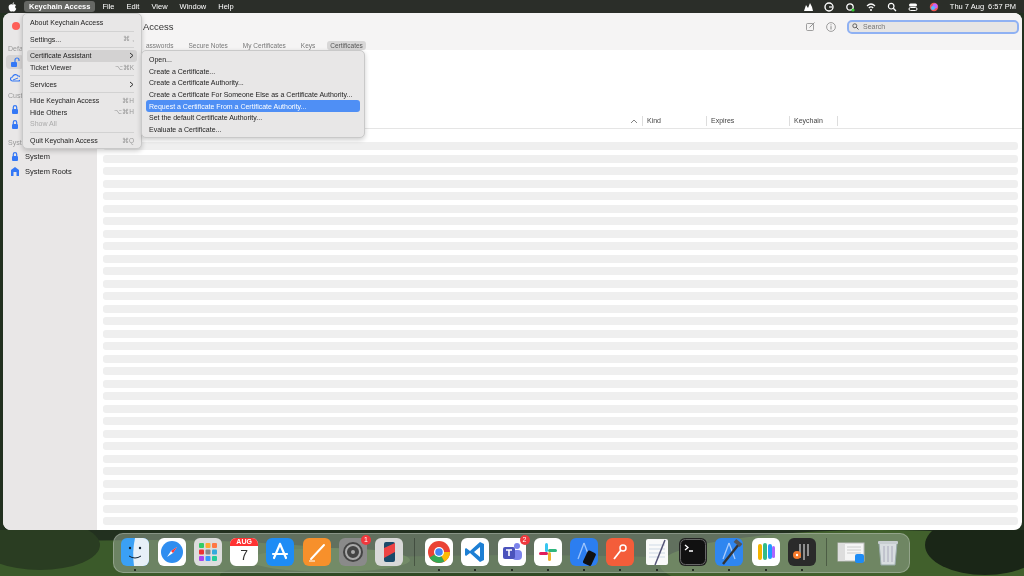 Image resolution: width=1024 pixels, height=576 pixels. What do you see at coordinates (244, 555) in the screenshot?
I see `calendar-day: 7` at bounding box center [244, 555].